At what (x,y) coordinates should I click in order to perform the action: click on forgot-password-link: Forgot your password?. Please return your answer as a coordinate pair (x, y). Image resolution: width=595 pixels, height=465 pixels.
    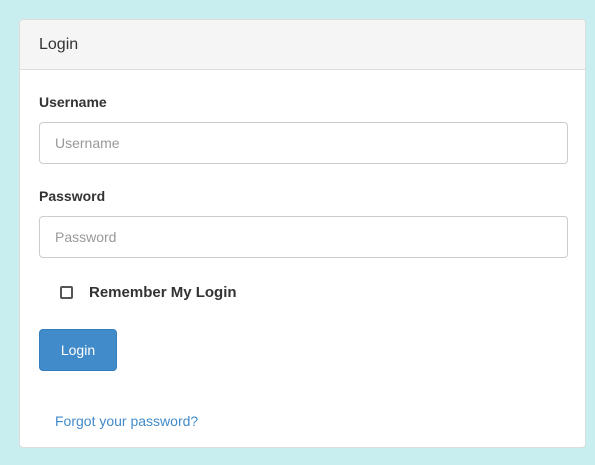
    Looking at the image, I should click on (126, 421).